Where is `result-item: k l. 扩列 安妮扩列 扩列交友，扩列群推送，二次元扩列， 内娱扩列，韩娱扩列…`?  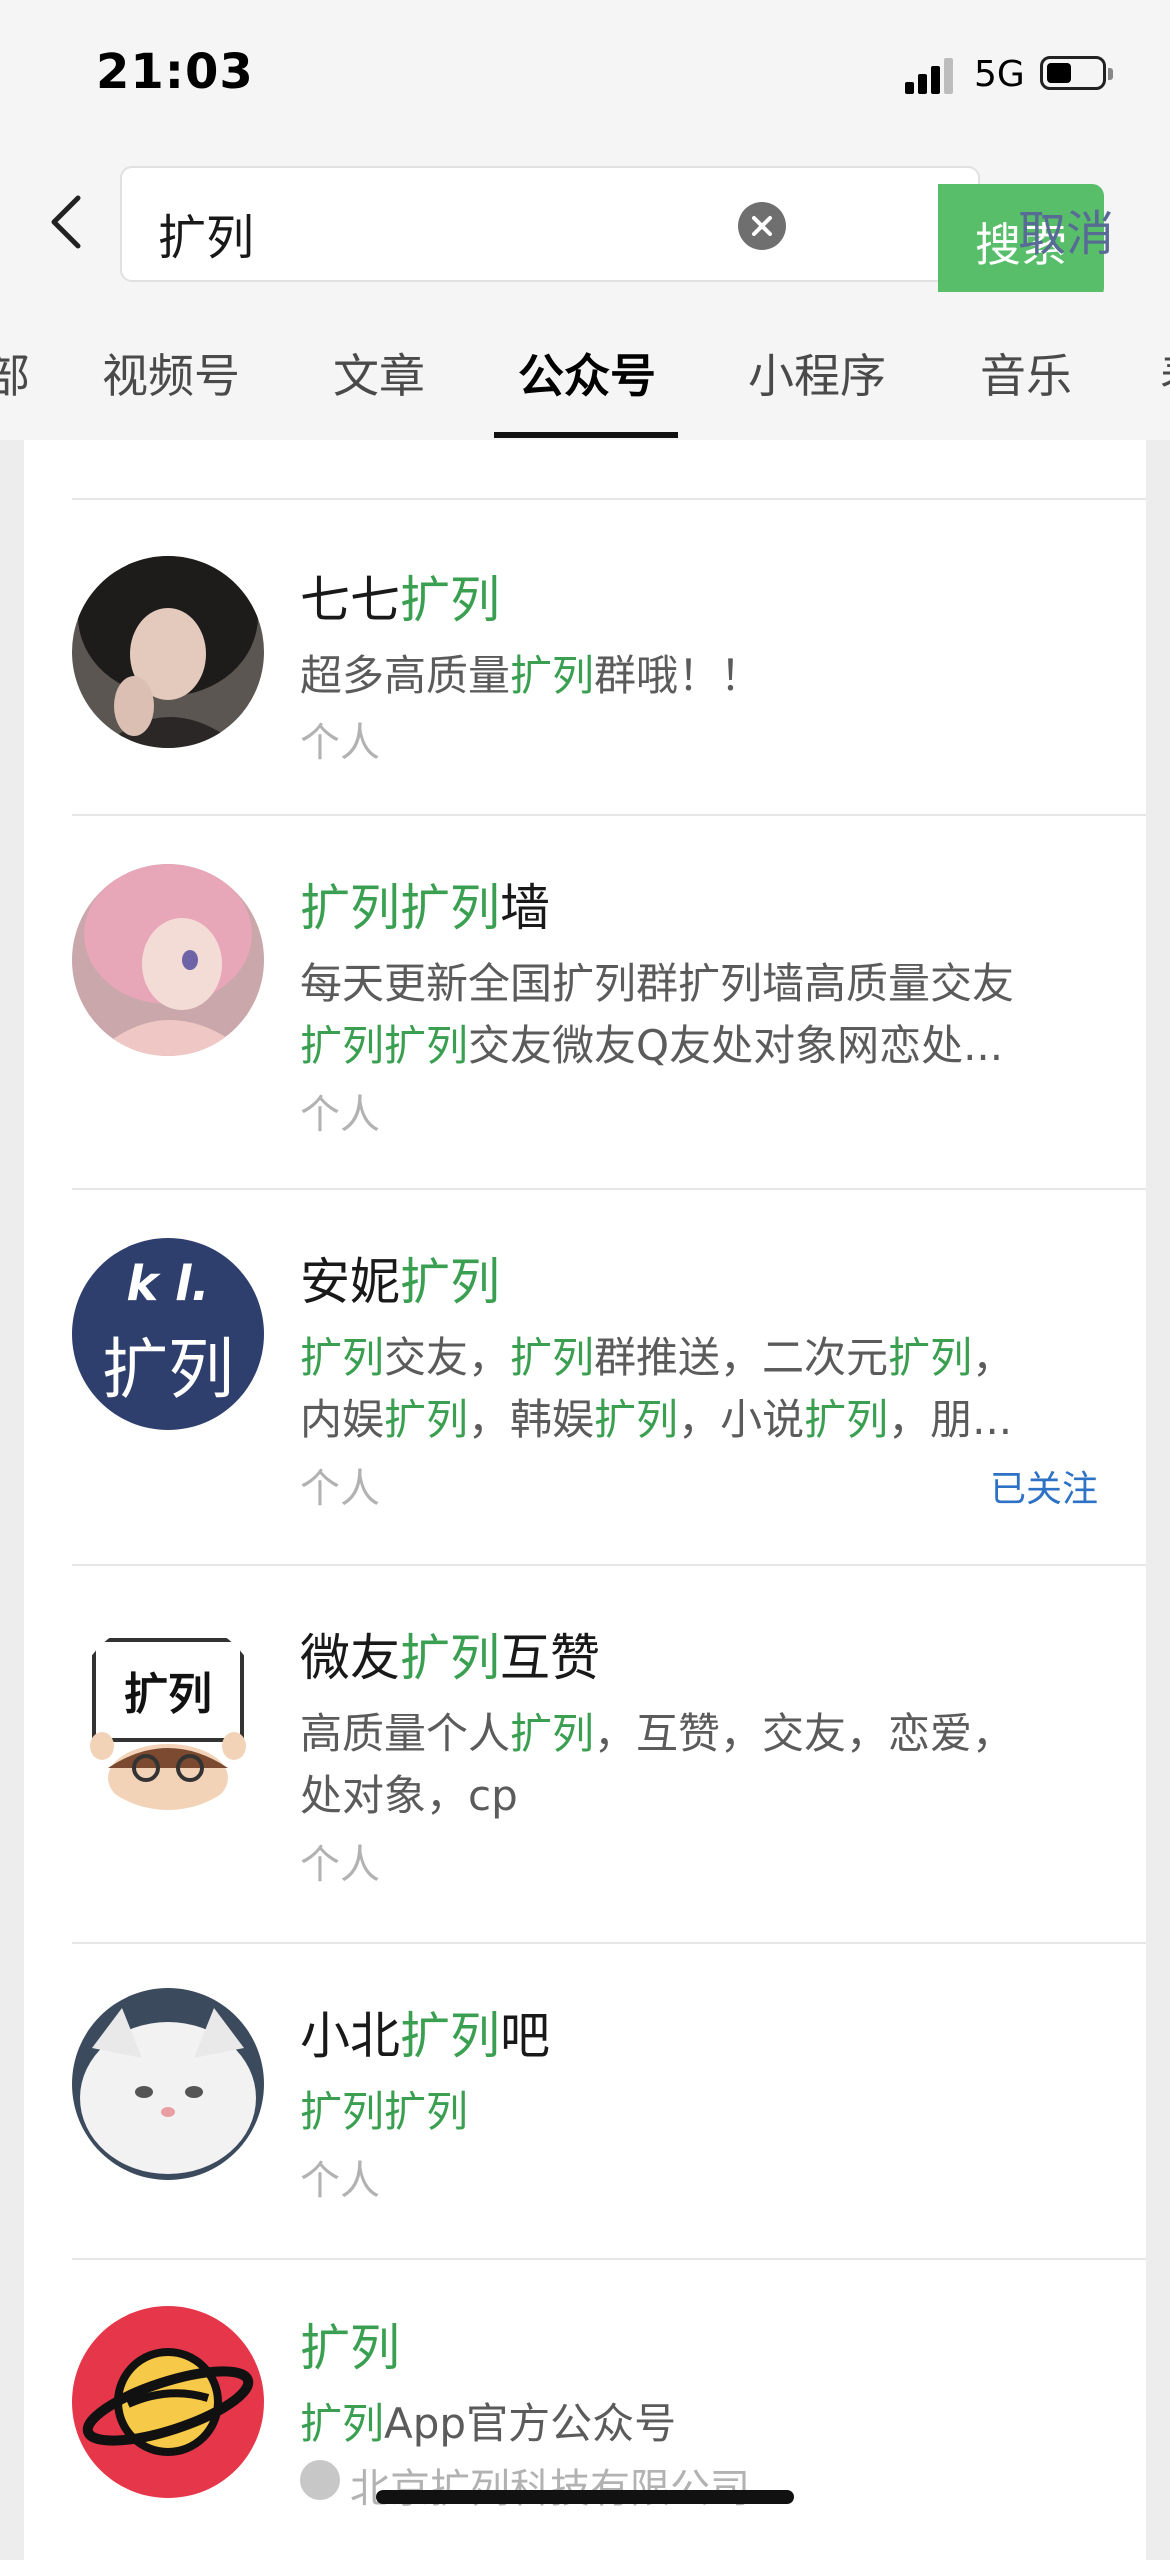
result-item: k l. 扩列 安妮扩列 扩列交友，扩列群推送，二次元扩列， 内娱扩列，韩娱扩列… is located at coordinates (585, 1377).